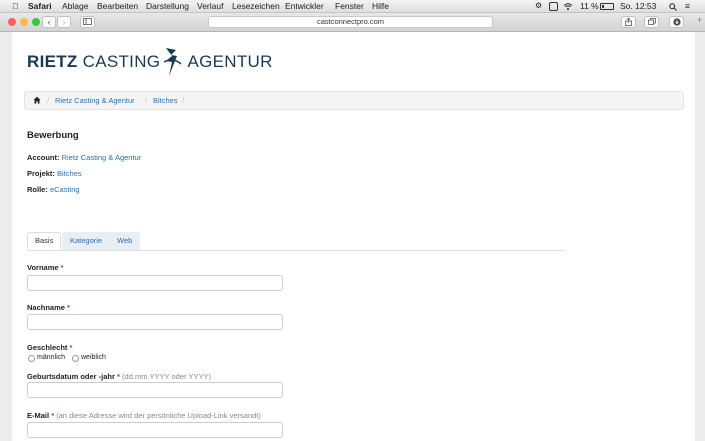  What do you see at coordinates (117, 6) in the screenshot?
I see `menu-bearbeiten: Bearbeiten` at bounding box center [117, 6].